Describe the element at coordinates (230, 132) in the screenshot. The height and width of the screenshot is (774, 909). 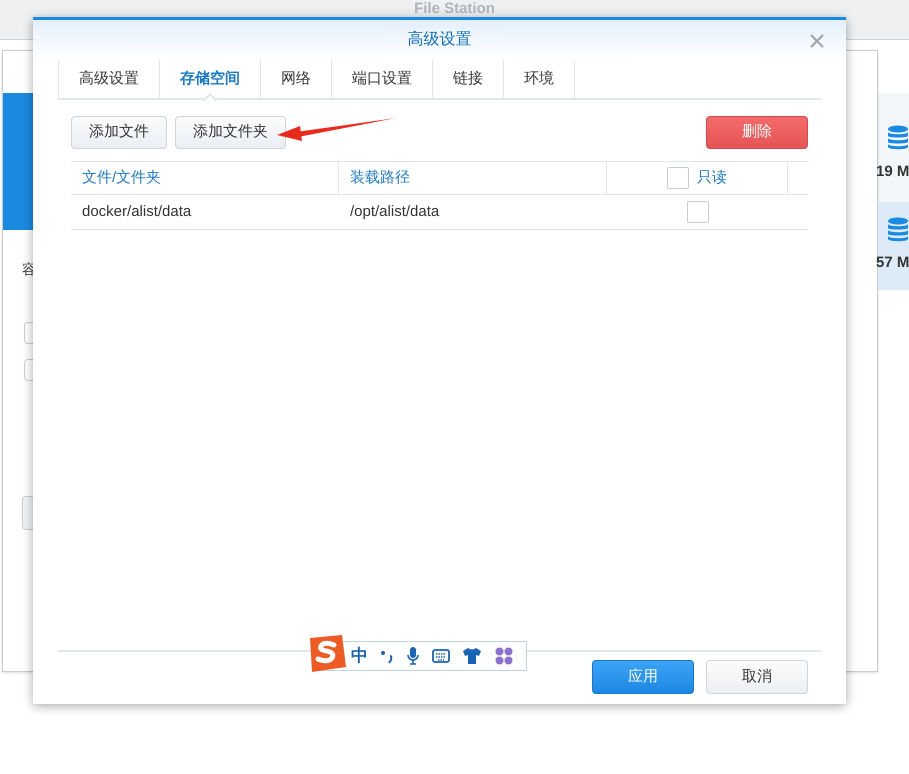
I see `add-button: 添加文件夹` at that location.